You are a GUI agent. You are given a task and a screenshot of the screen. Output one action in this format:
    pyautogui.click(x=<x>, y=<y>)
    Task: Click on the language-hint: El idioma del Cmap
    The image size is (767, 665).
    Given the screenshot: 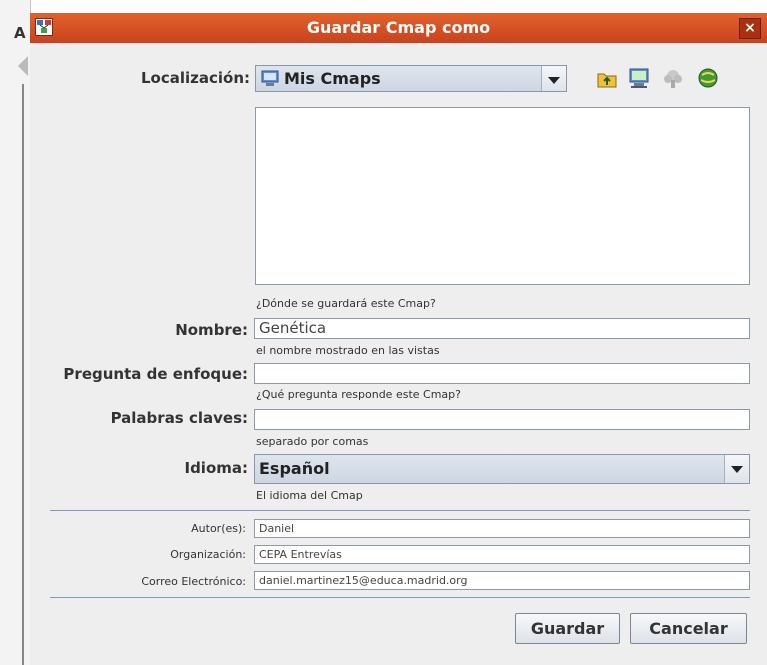 What is the action you would take?
    pyautogui.click(x=309, y=495)
    